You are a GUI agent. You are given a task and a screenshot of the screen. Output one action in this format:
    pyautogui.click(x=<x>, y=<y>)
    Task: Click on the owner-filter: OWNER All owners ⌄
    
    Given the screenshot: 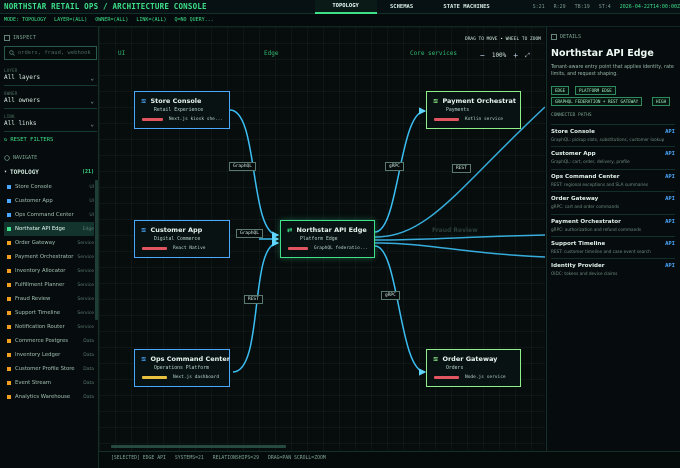 What is the action you would take?
    pyautogui.click(x=50, y=100)
    